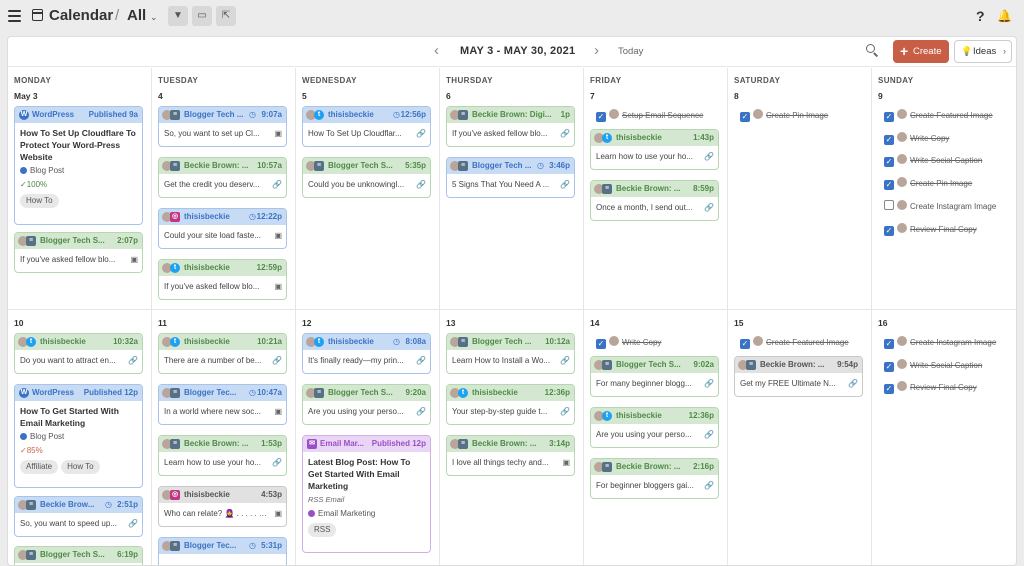  What do you see at coordinates (33, 80) in the screenshot?
I see `day-header-monday: MONDAY` at bounding box center [33, 80].